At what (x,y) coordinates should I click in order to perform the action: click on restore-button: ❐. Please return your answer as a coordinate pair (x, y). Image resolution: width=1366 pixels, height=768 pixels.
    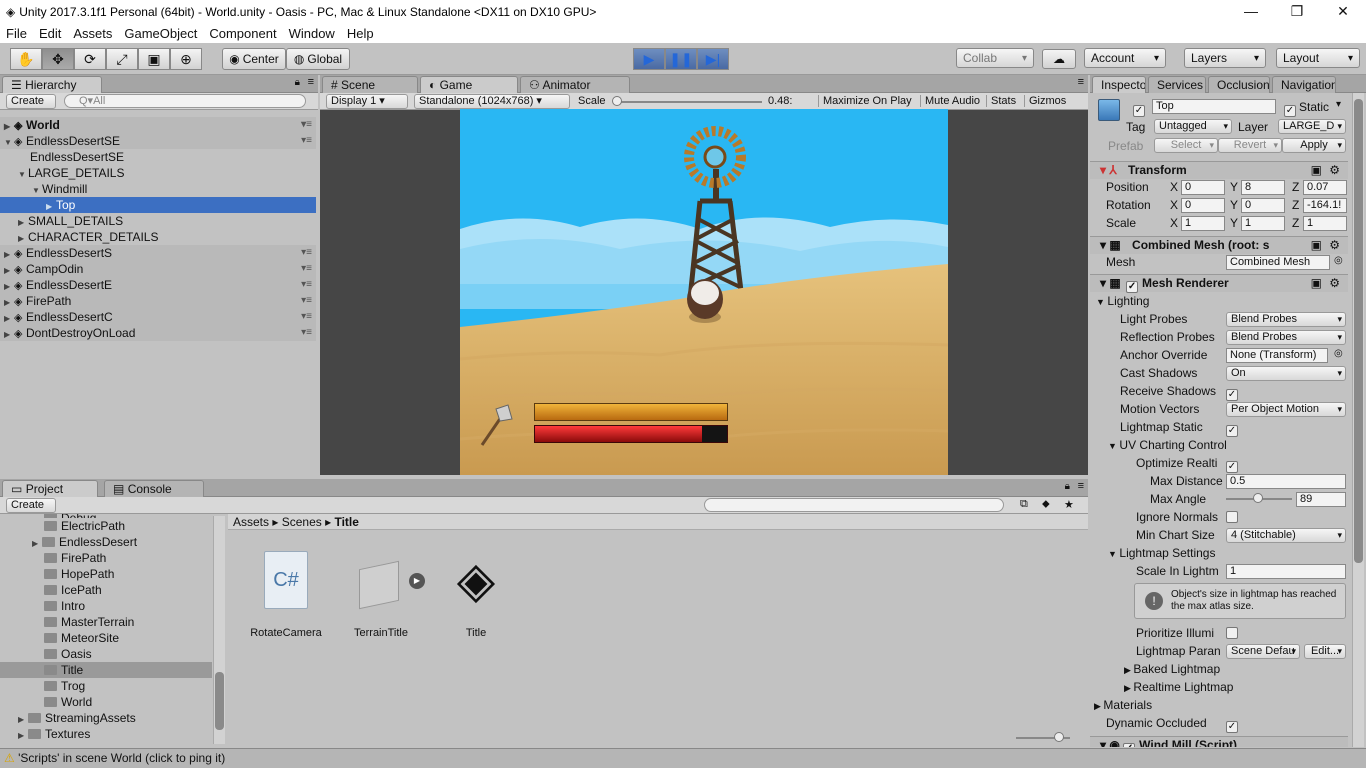
    Looking at the image, I should click on (1297, 11).